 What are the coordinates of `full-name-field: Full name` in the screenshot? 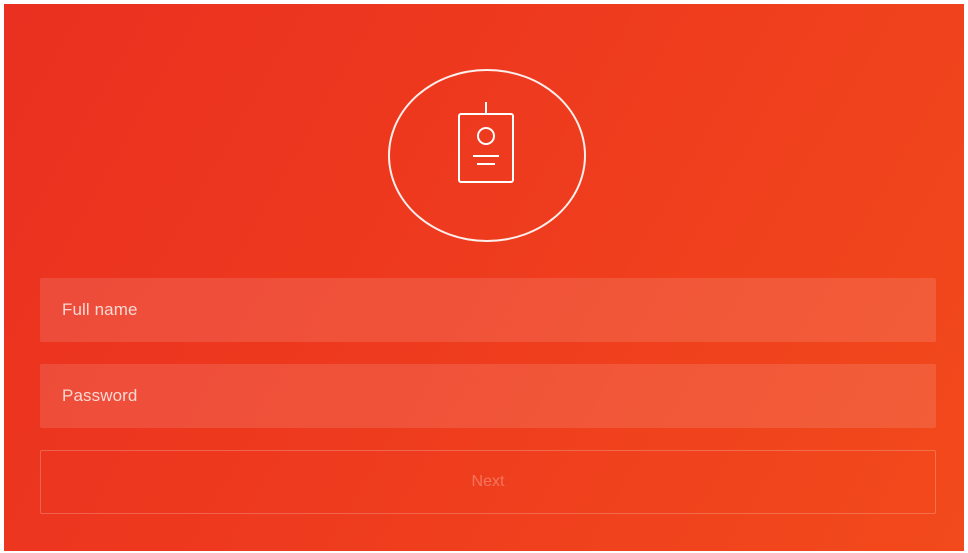 It's located at (488, 310).